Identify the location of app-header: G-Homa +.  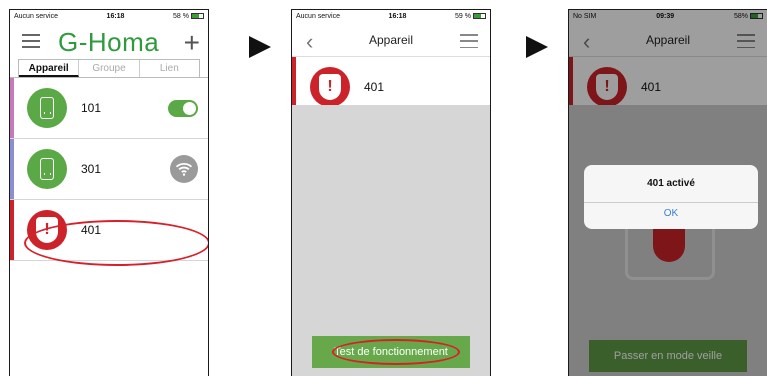
(109, 41).